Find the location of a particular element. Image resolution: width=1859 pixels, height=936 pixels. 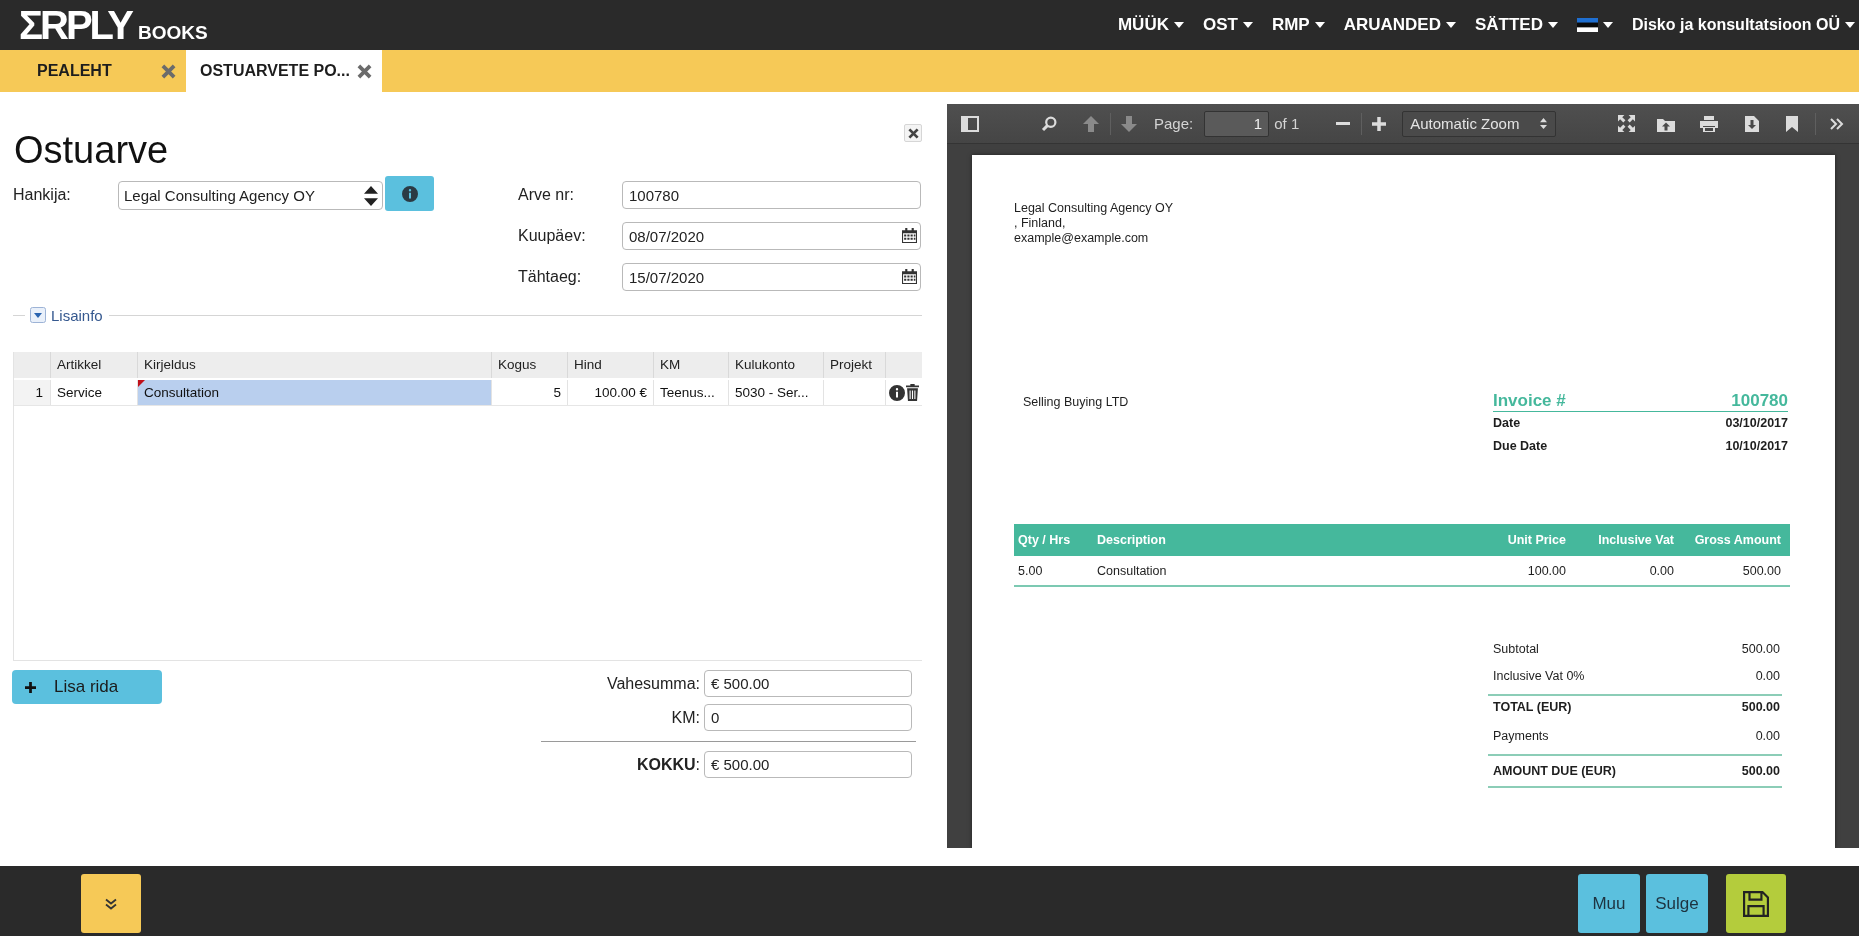

menu-item: RMP is located at coordinates (1298, 25).